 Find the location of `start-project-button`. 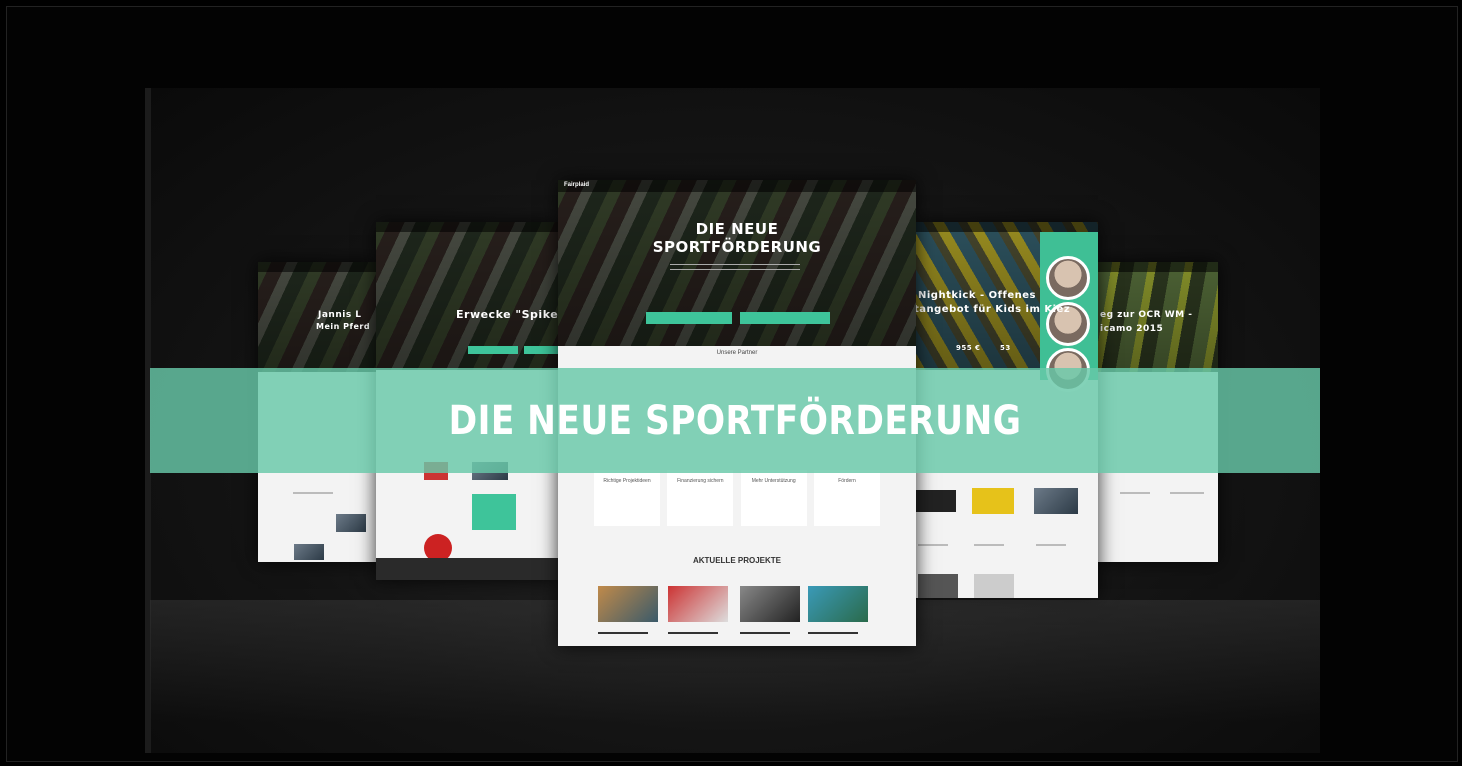

start-project-button is located at coordinates (689, 318).